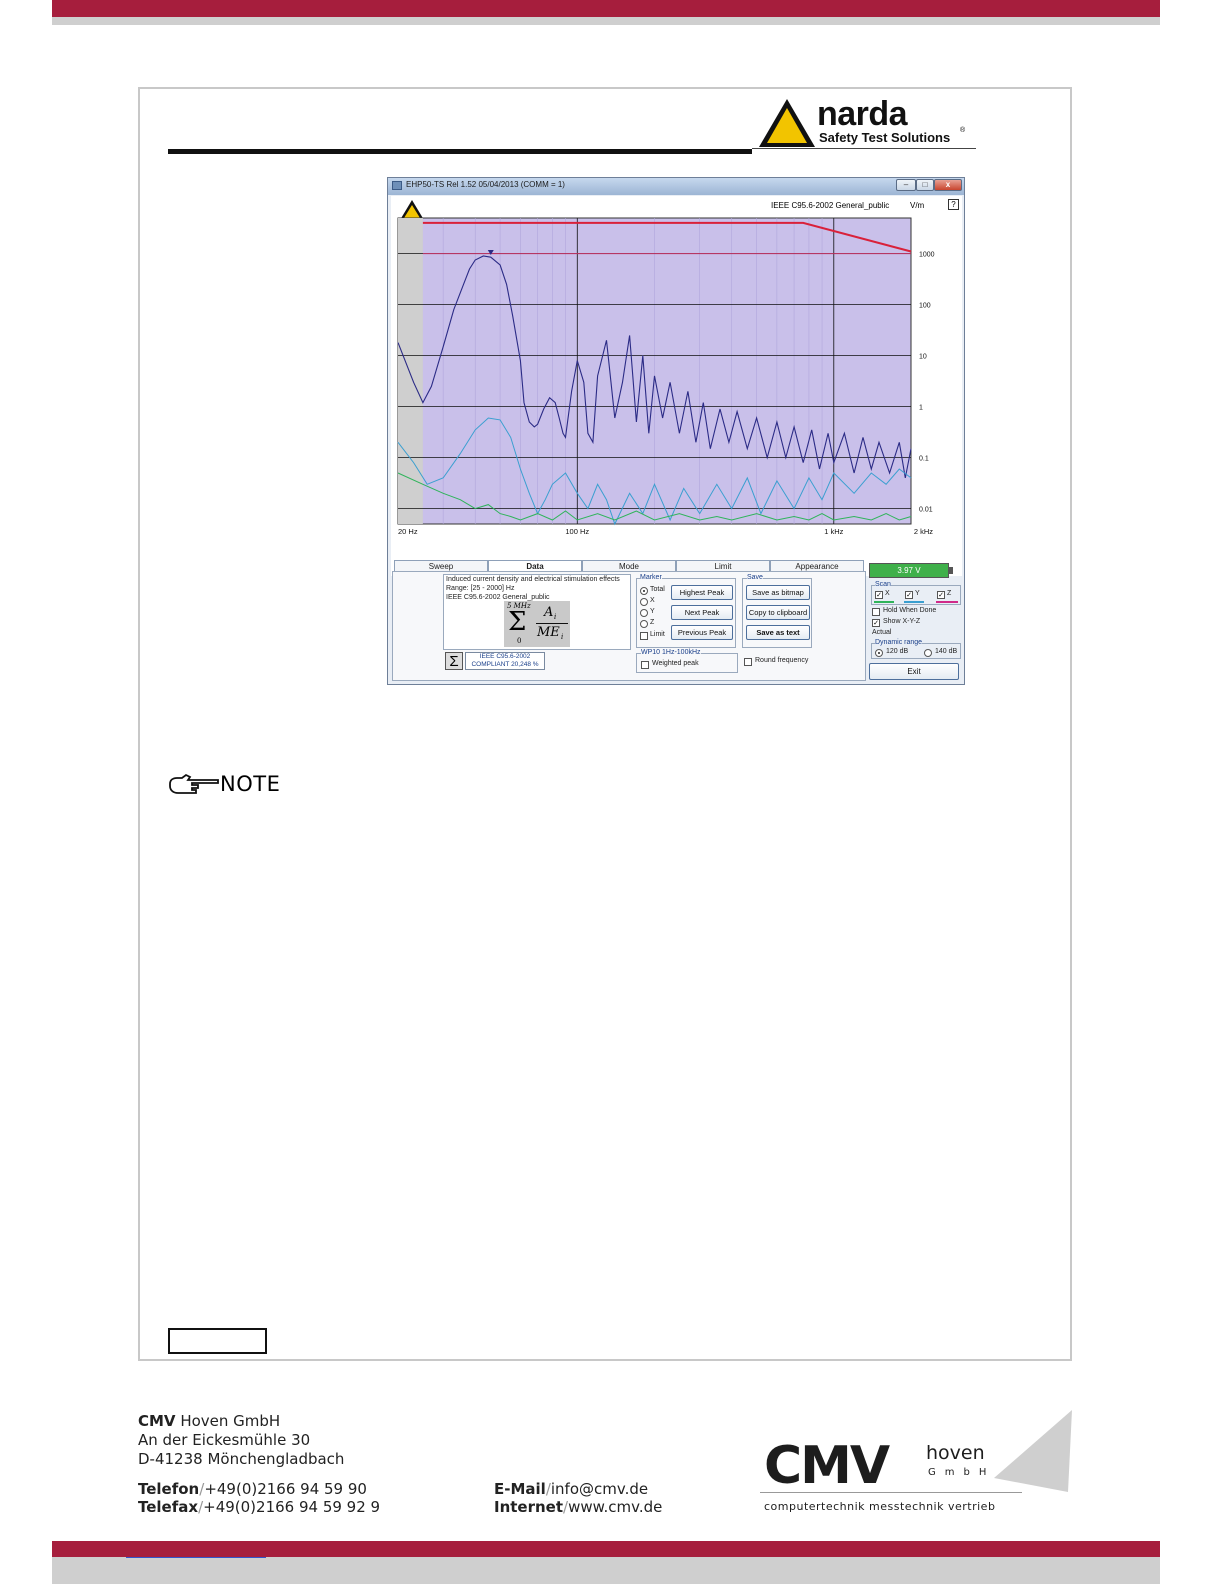 The width and height of the screenshot is (1224, 1584). I want to click on note-block: NOTE, so click(233, 785).